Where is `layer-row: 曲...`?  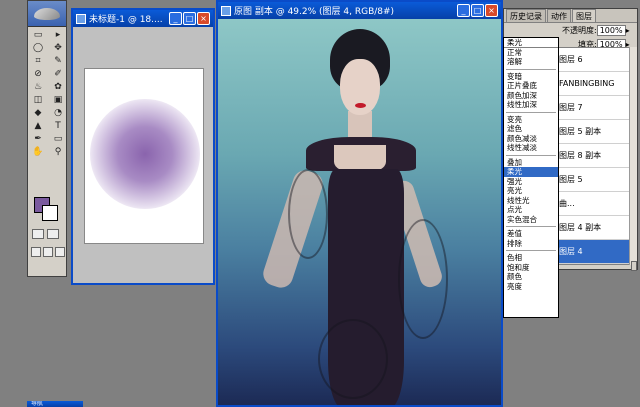
layer-row: 曲... is located at coordinates (595, 204).